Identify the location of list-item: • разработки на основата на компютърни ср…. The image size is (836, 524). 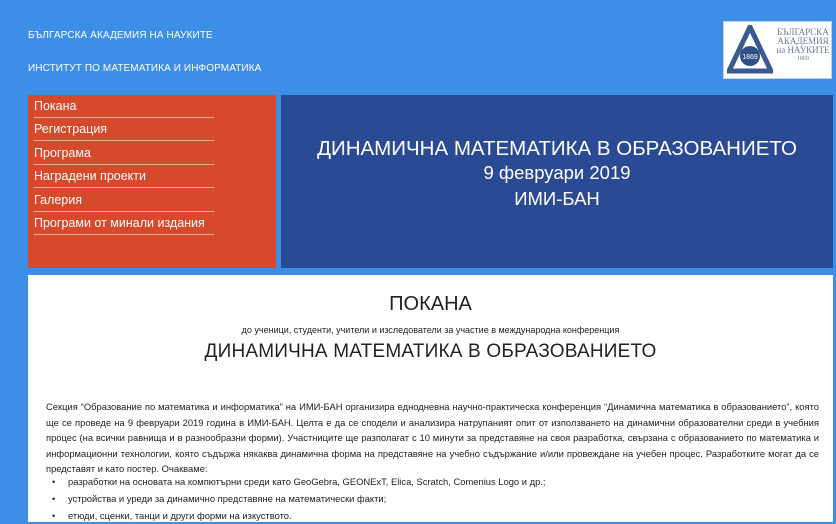
(299, 481).